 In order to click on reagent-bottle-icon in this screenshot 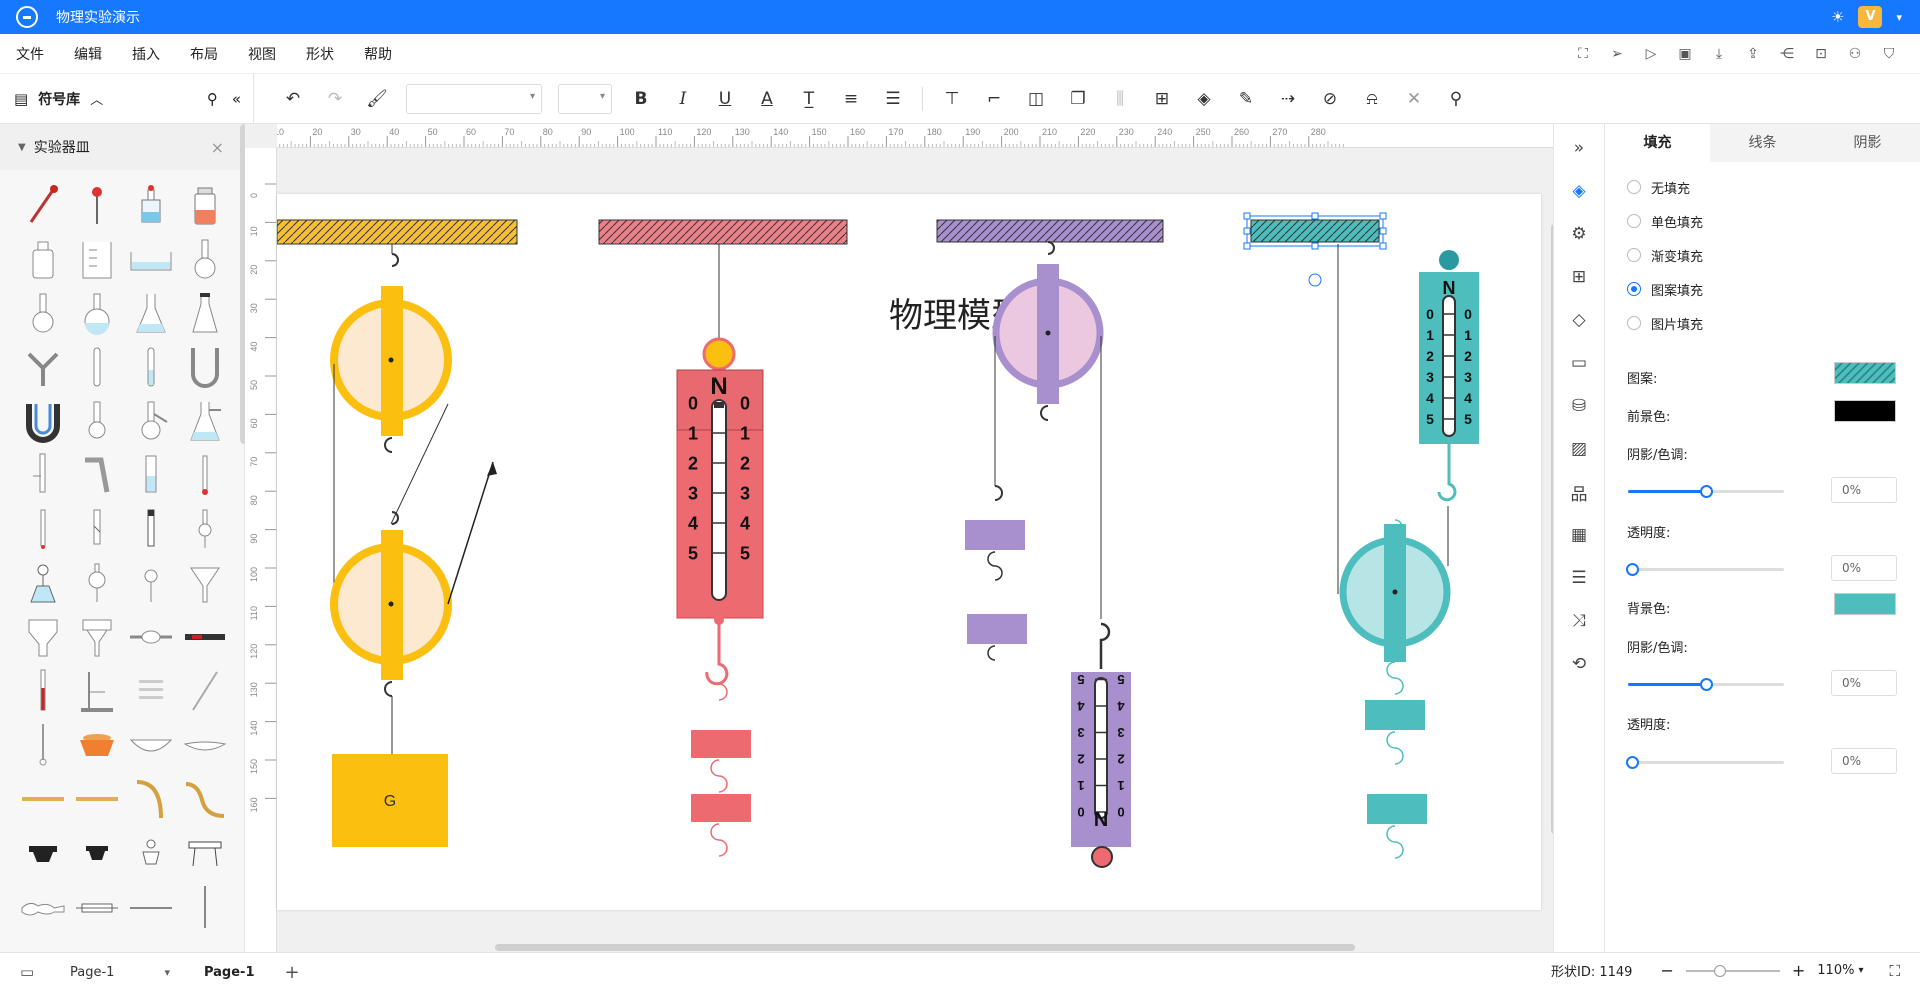, I will do `click(151, 205)`.